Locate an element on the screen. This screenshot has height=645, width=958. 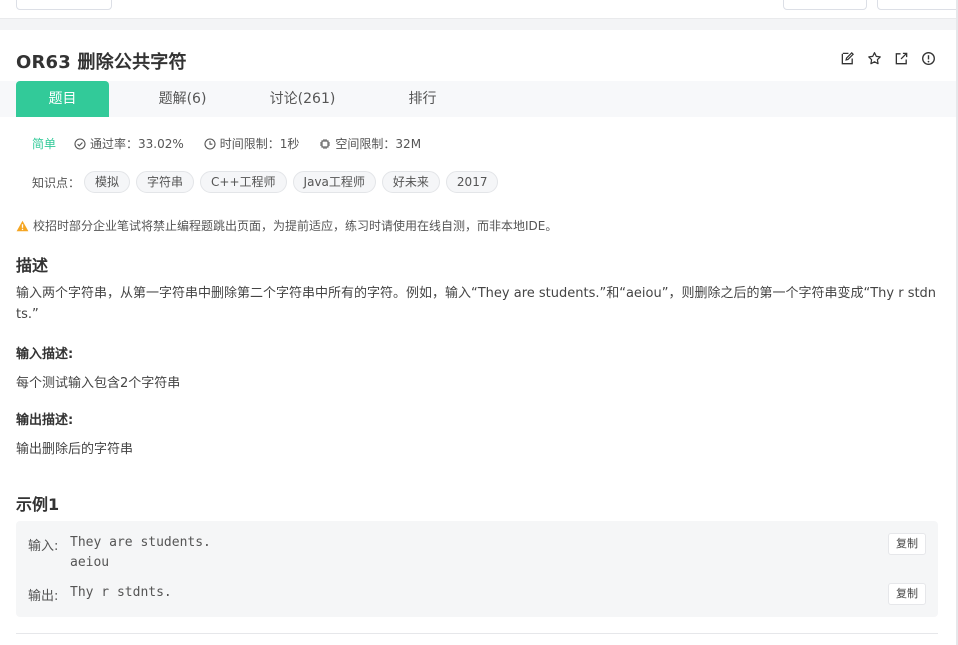
tag-item: 好未来 is located at coordinates (410, 182).